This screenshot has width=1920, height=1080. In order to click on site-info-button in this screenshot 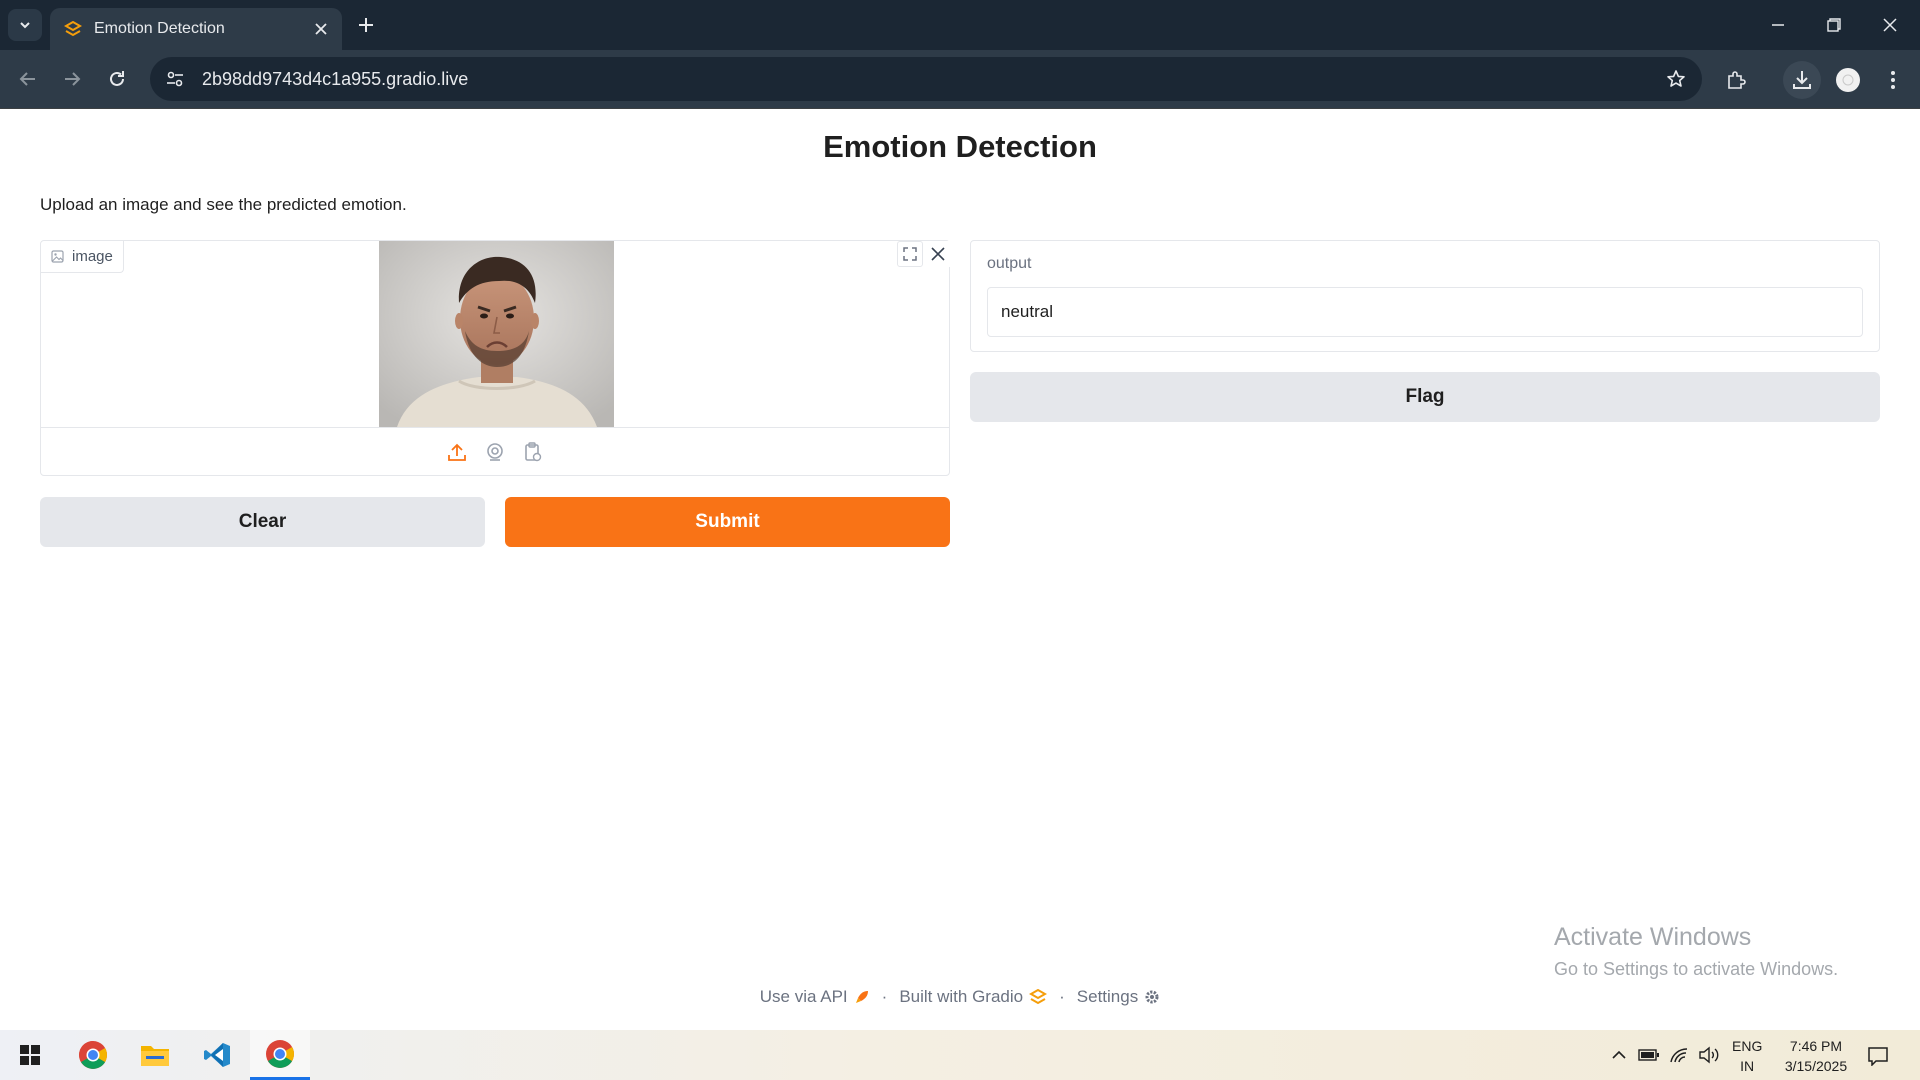, I will do `click(175, 79)`.